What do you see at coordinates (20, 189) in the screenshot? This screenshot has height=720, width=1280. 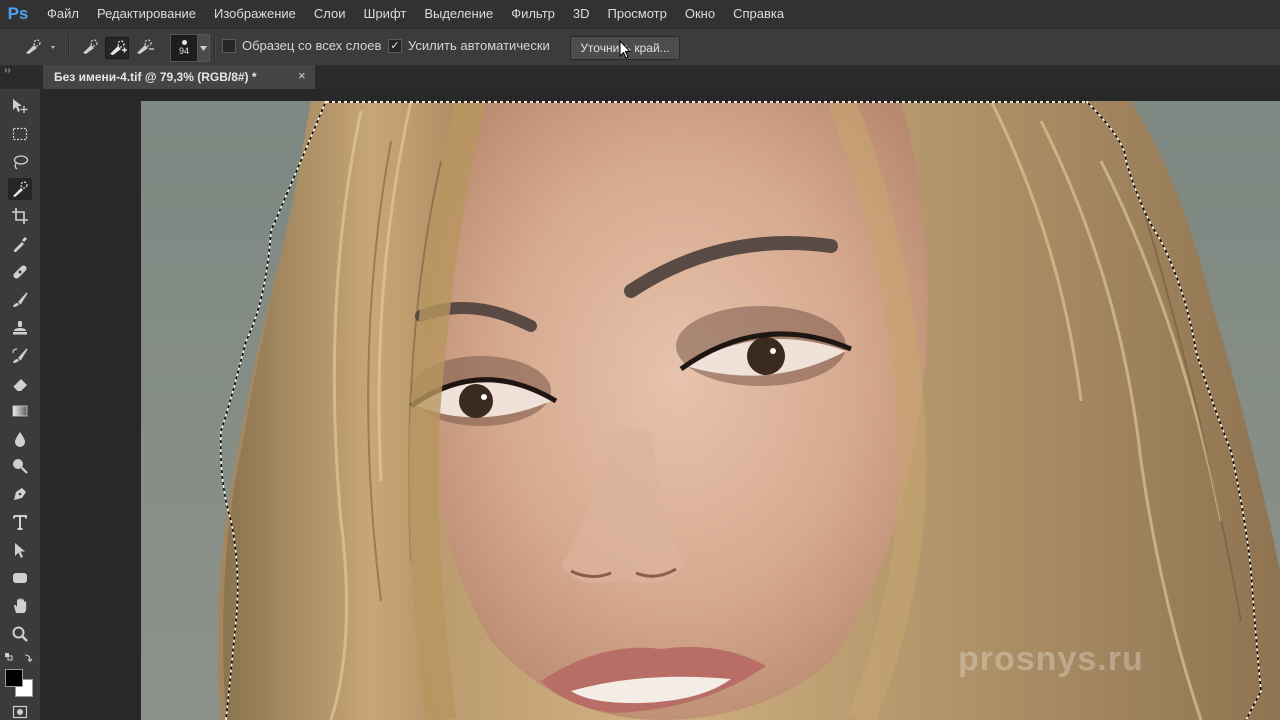 I see `quick-selection-icon` at bounding box center [20, 189].